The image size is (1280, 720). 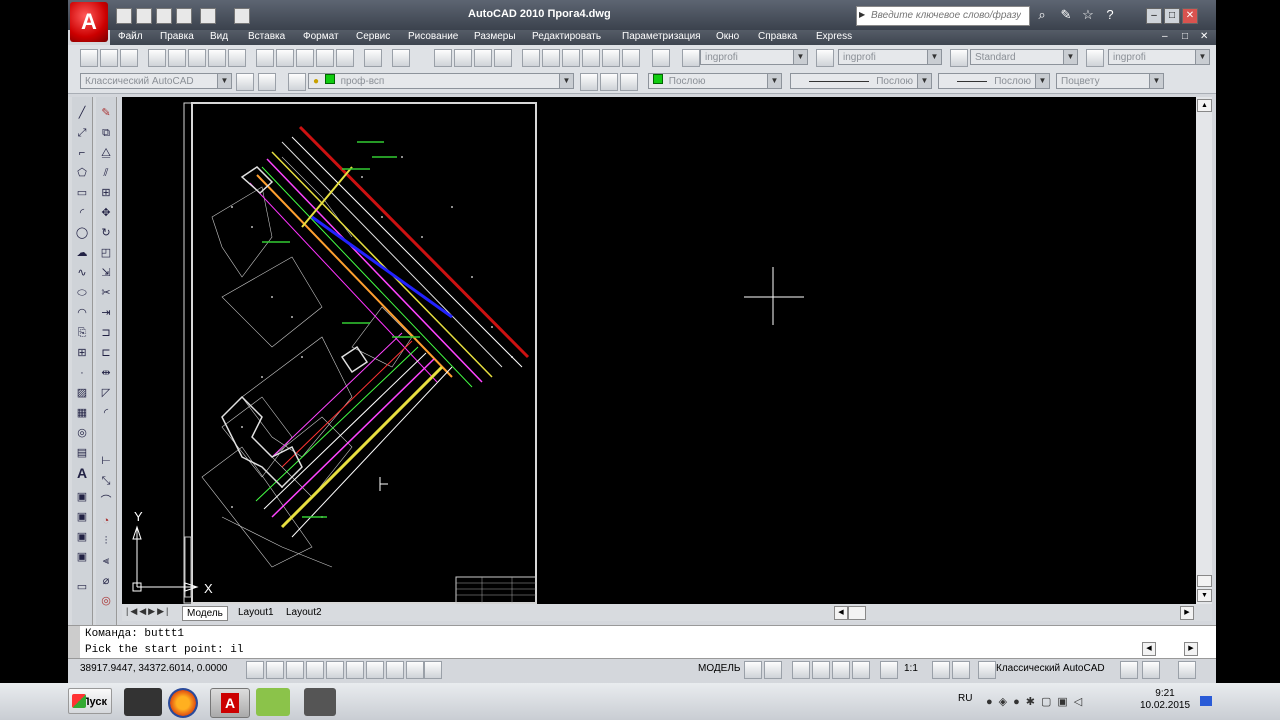 What do you see at coordinates (266, 36) in the screenshot?
I see `menu-insert: Вставка` at bounding box center [266, 36].